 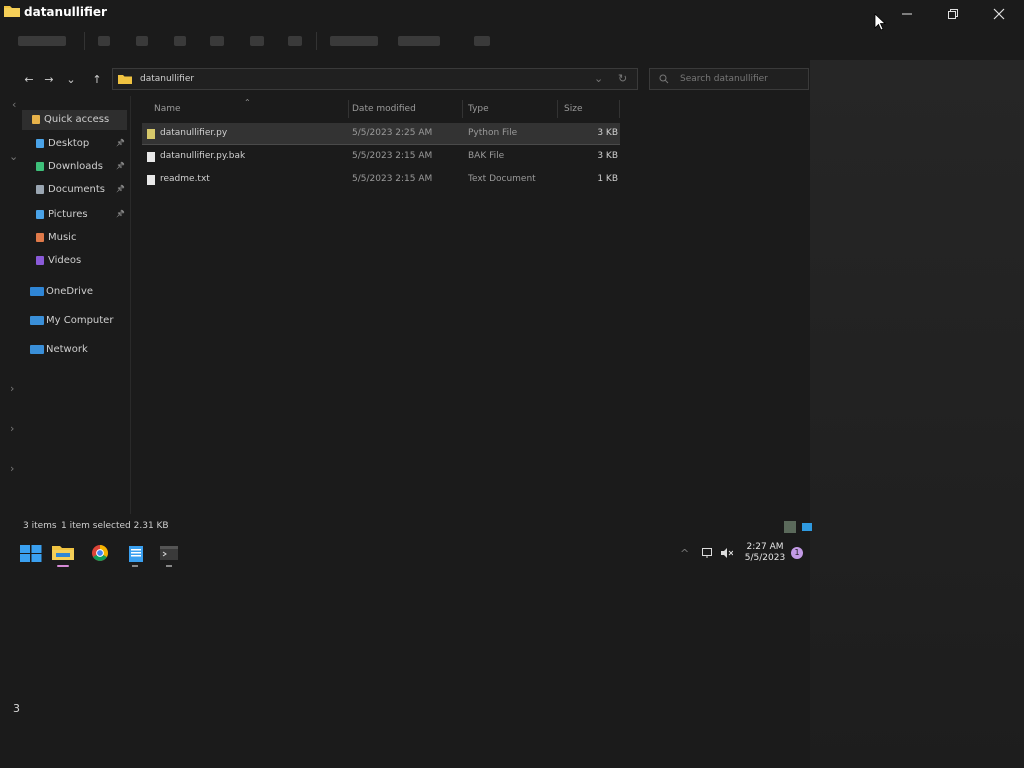 What do you see at coordinates (68, 214) in the screenshot?
I see `sidebar-item-label: Pictures` at bounding box center [68, 214].